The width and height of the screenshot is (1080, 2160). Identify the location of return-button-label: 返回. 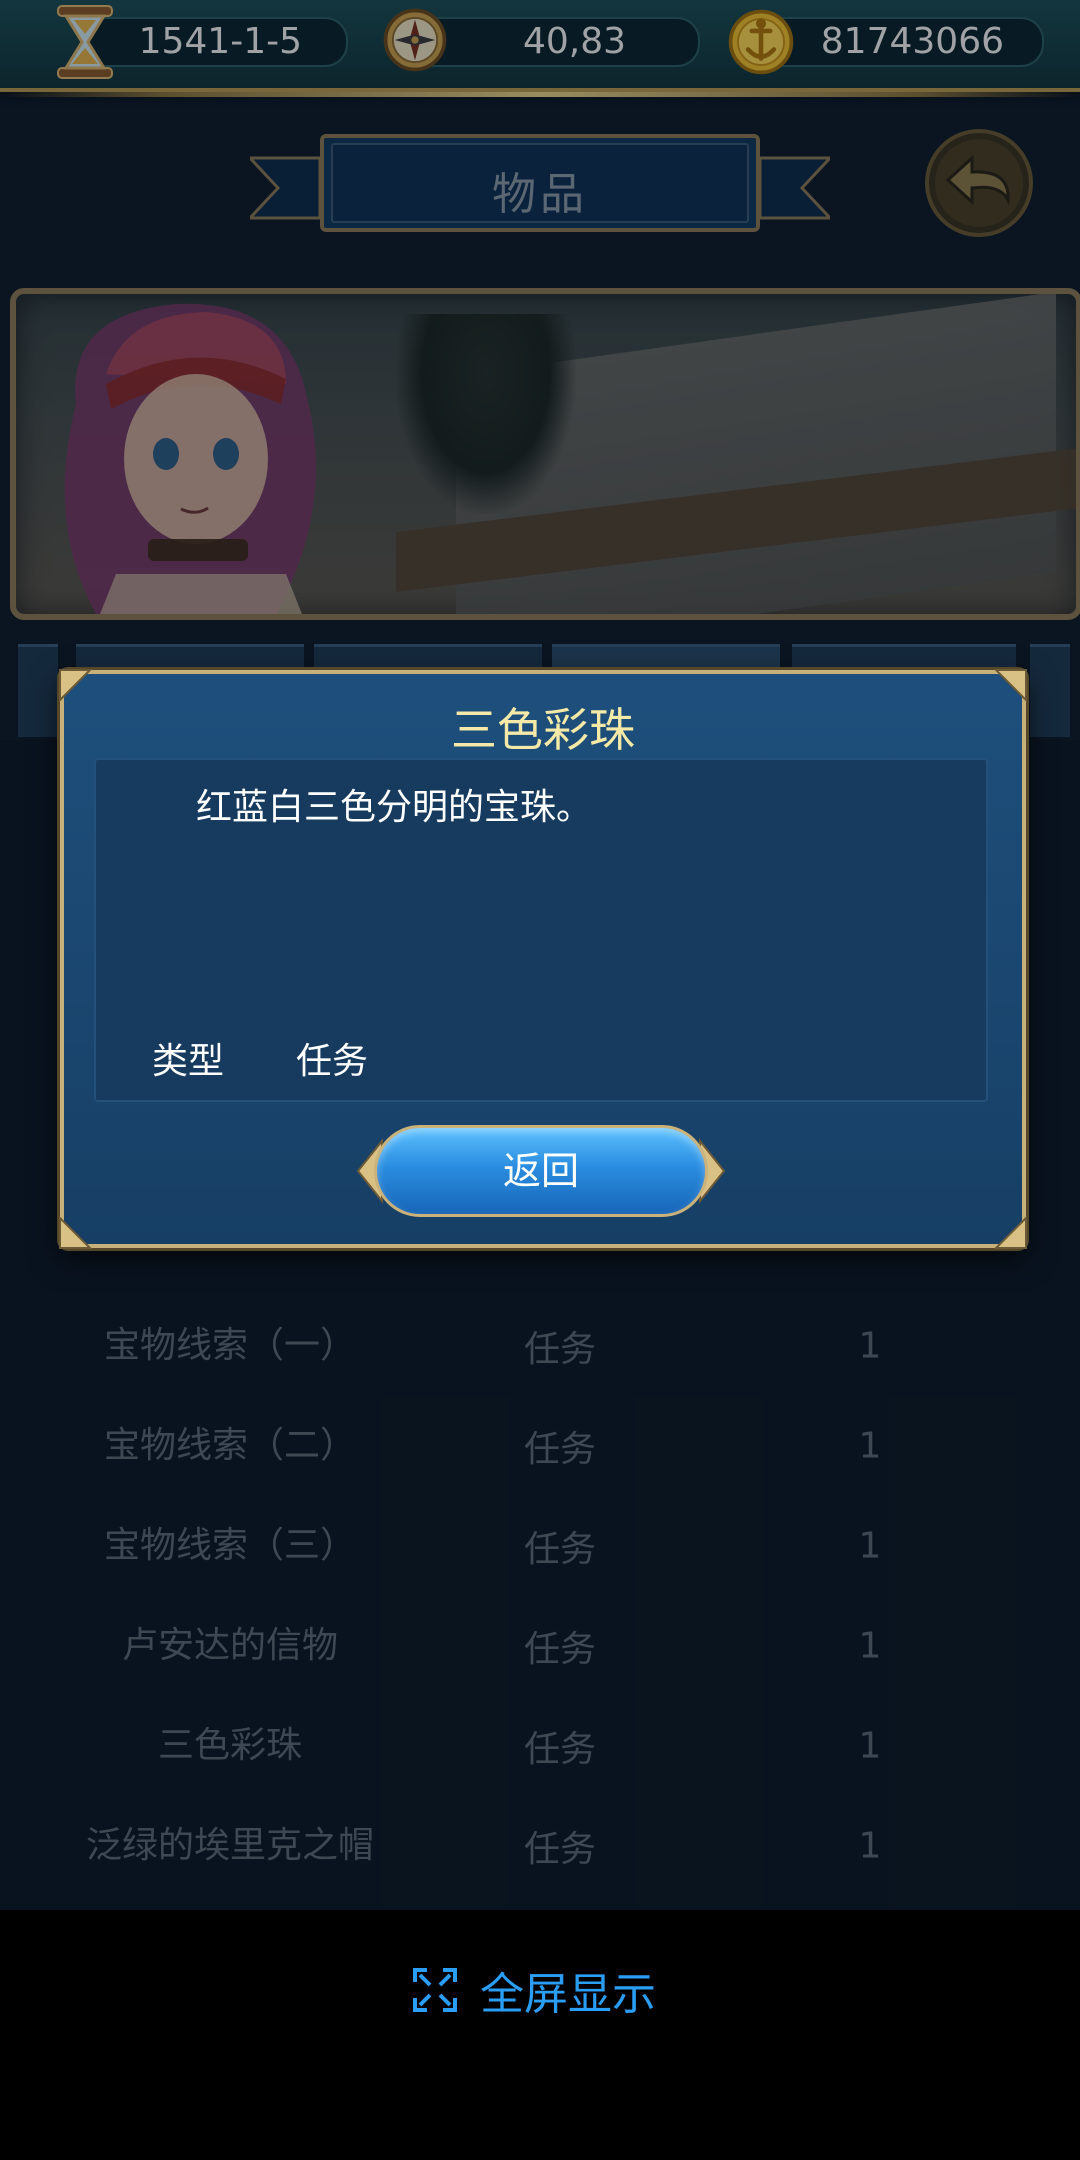
(540, 1171).